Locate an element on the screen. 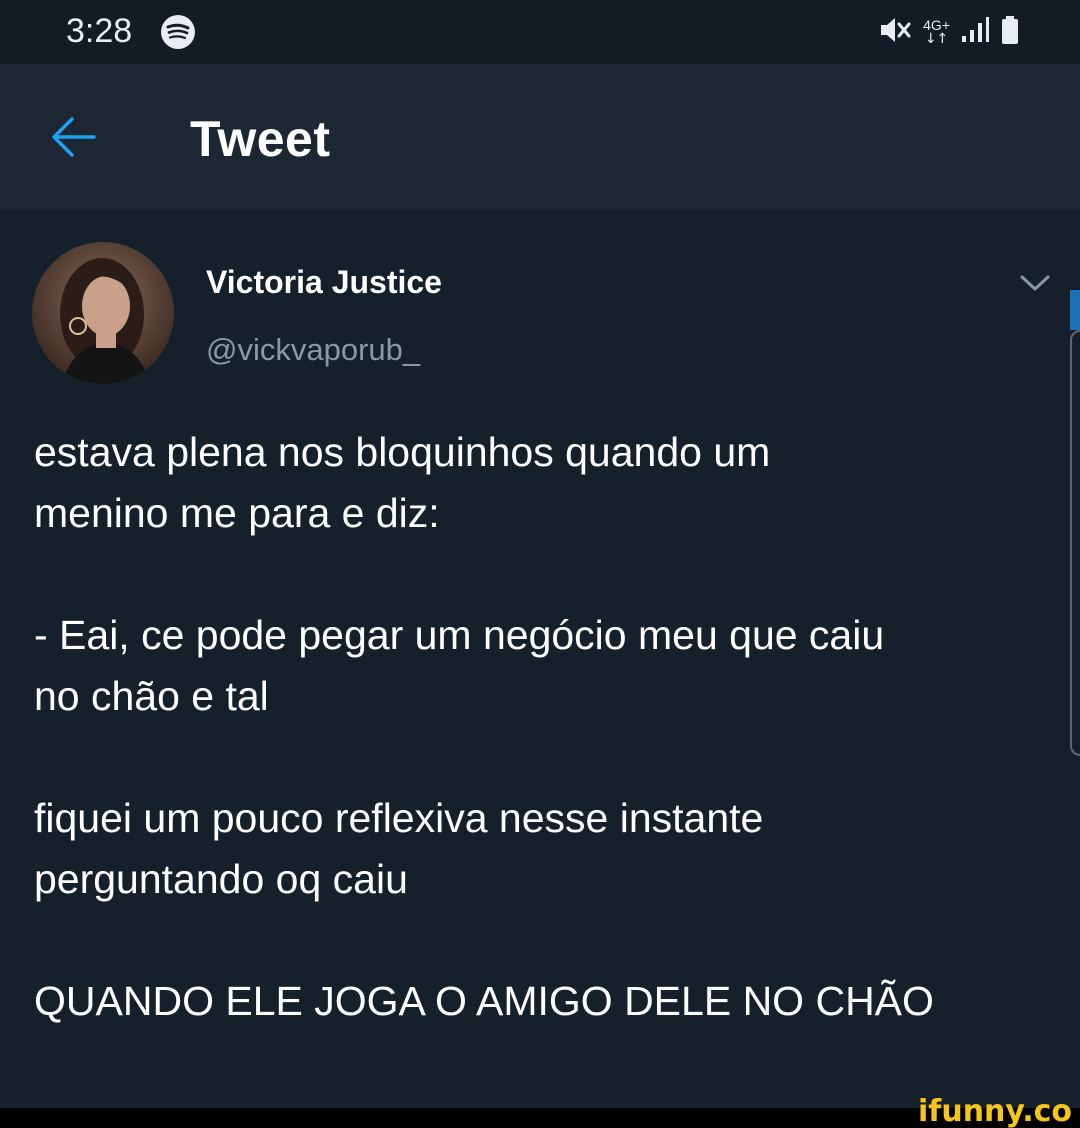 This screenshot has height=1128, width=1080. avatar is located at coordinates (103, 313).